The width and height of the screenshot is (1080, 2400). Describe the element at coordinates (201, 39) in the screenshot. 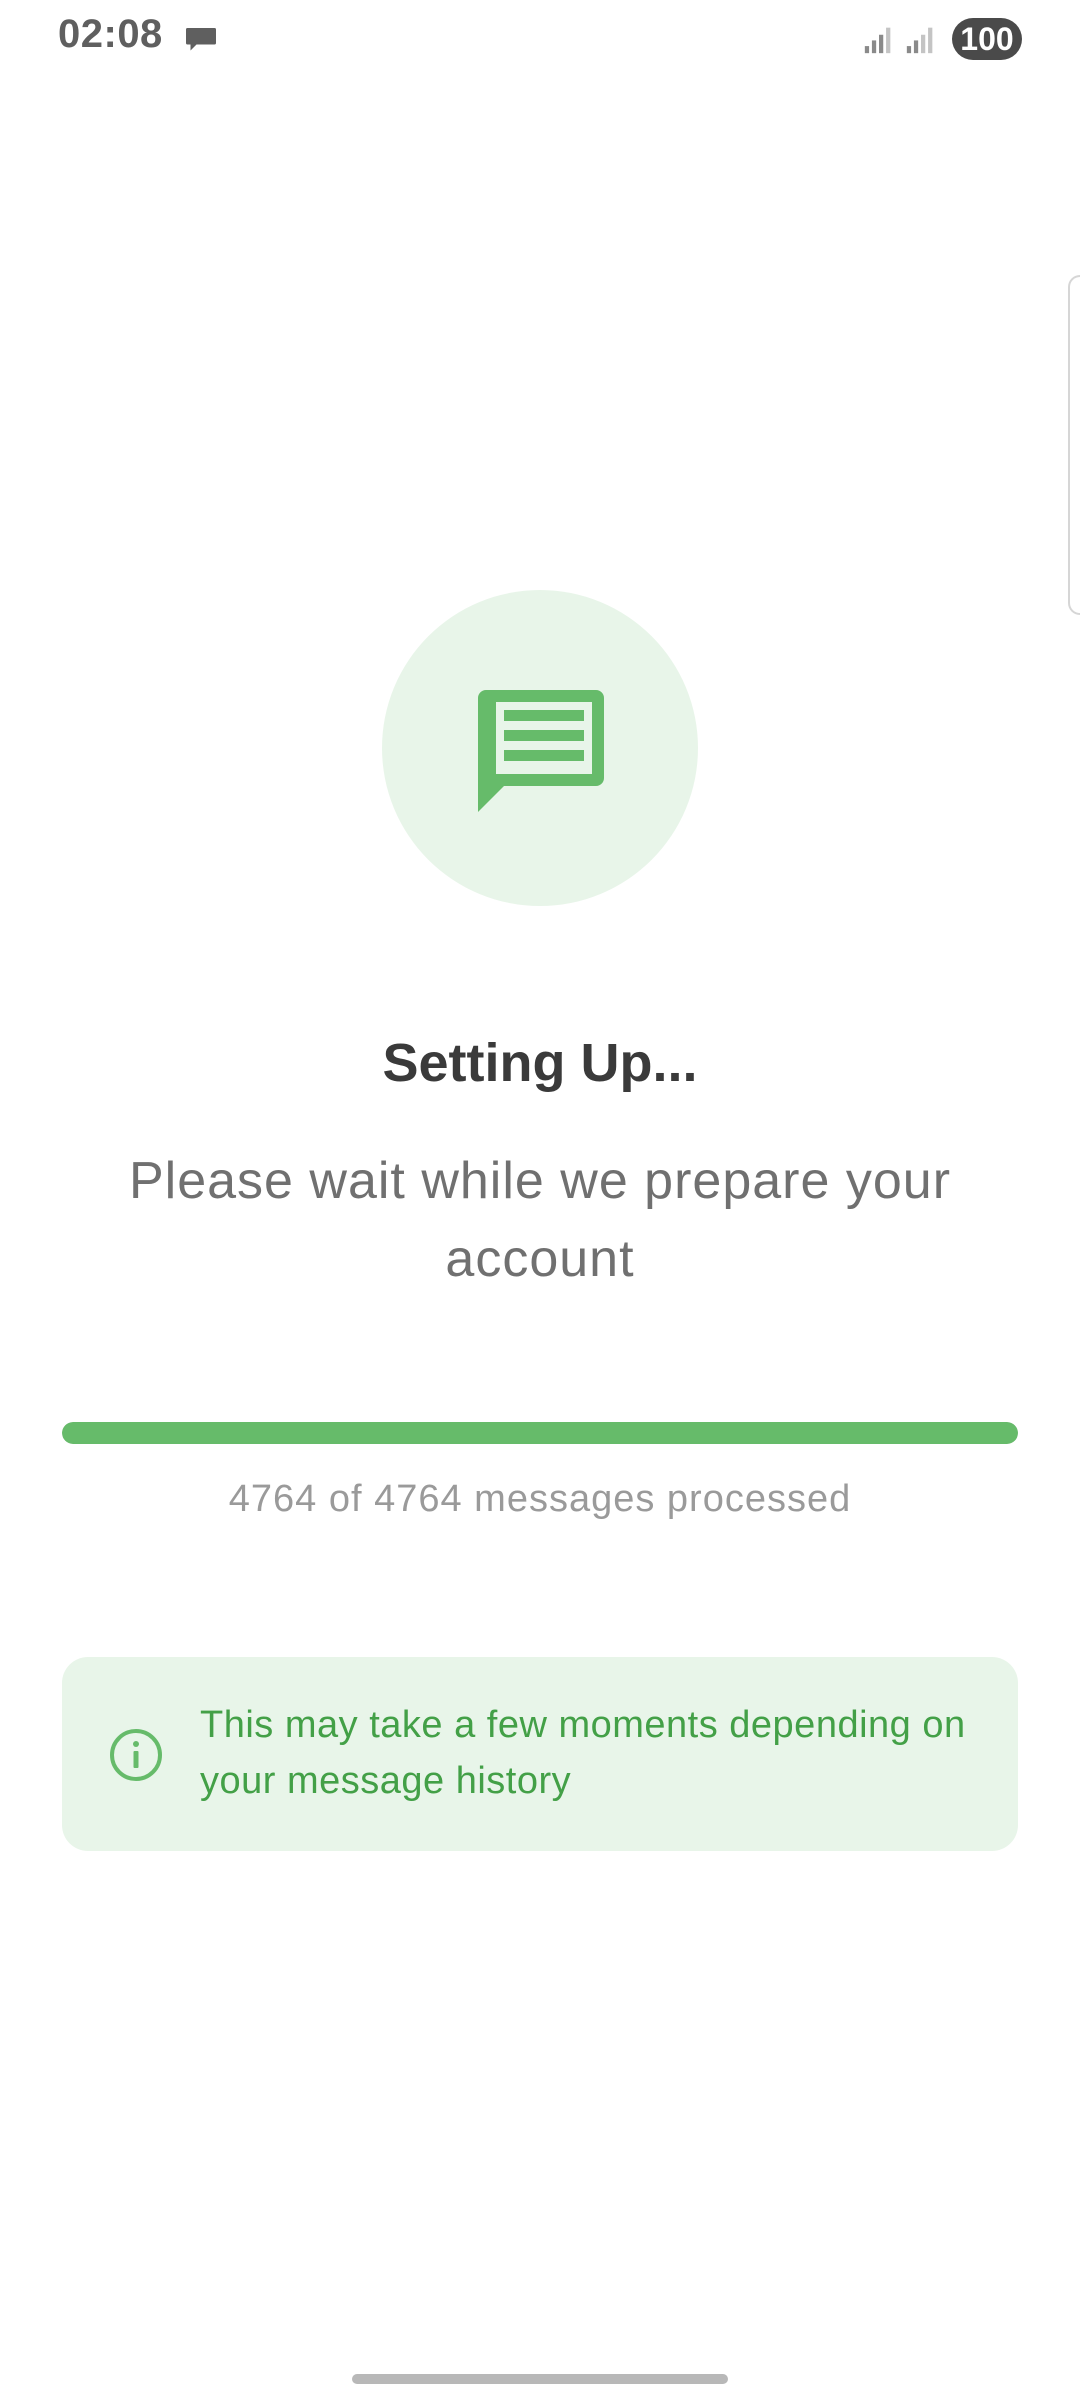

I see `message-bubble-icon` at that location.